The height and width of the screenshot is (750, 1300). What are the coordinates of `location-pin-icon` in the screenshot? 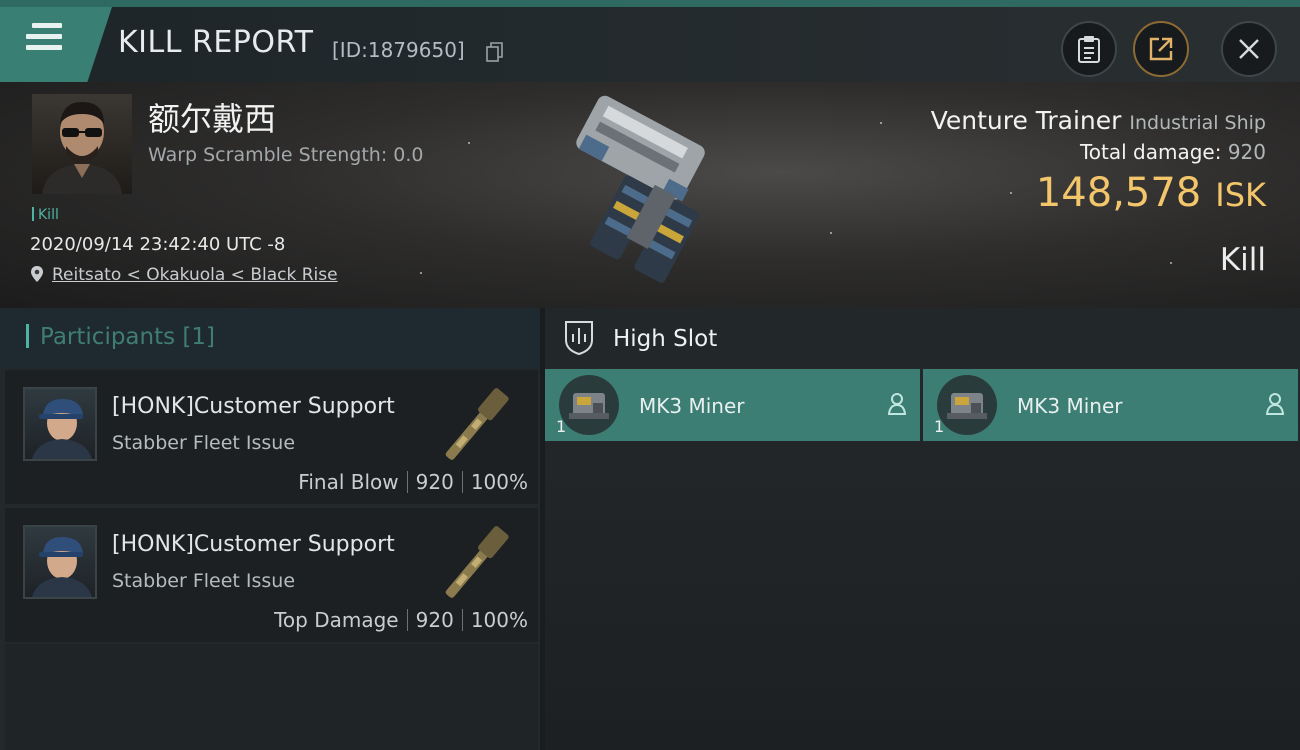 It's located at (37, 274).